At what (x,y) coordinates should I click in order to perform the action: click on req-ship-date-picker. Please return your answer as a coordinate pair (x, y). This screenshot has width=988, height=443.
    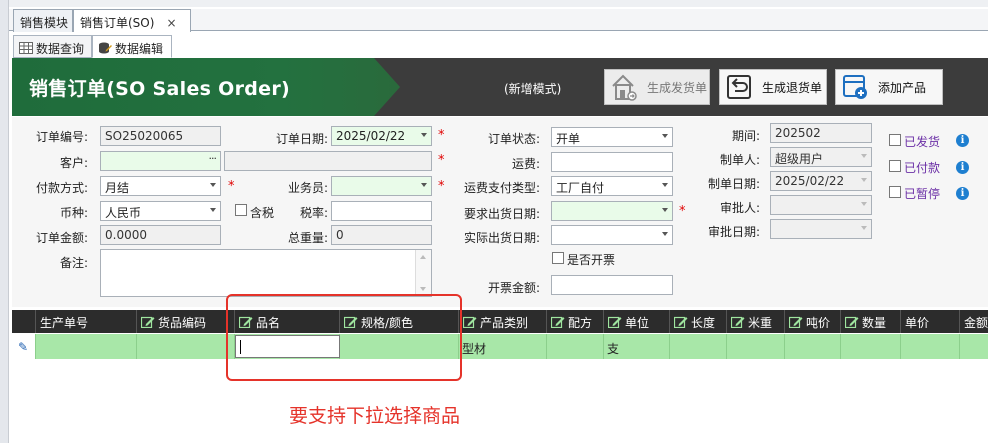
    Looking at the image, I should click on (612, 211).